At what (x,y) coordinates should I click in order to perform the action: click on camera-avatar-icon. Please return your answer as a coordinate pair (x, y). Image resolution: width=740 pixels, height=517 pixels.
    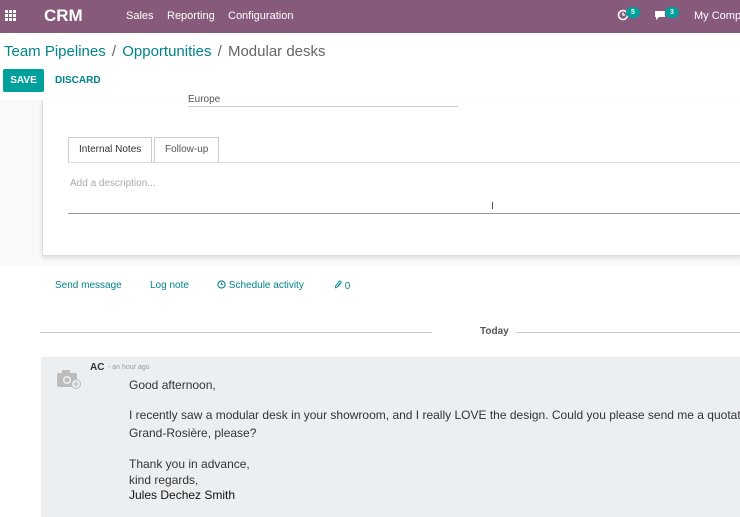
    Looking at the image, I should click on (69, 379).